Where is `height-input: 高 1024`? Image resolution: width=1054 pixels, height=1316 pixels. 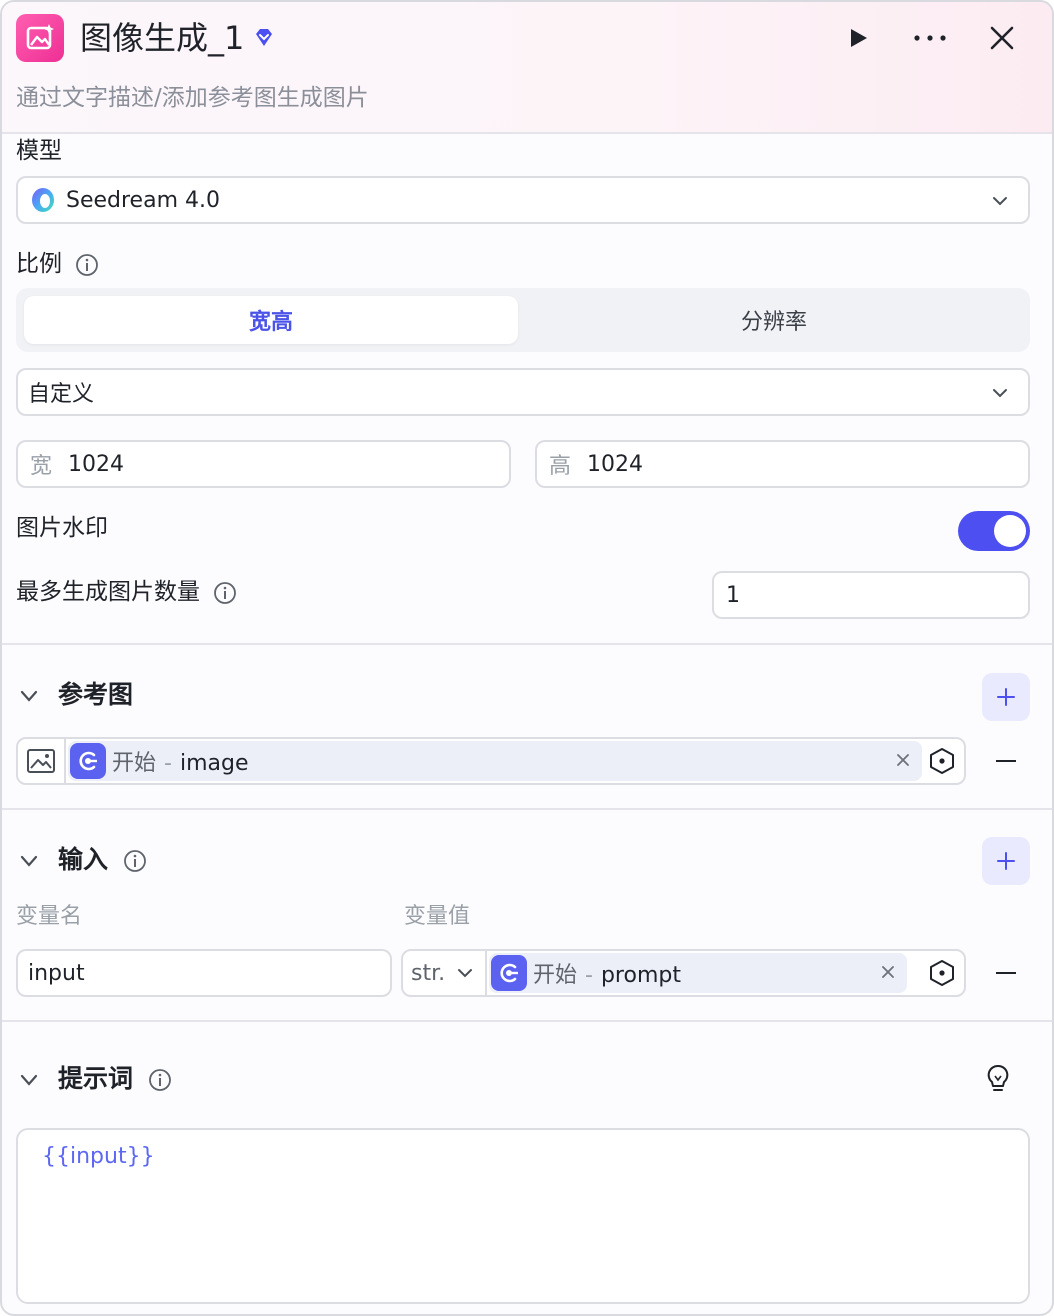 height-input: 高 1024 is located at coordinates (782, 464).